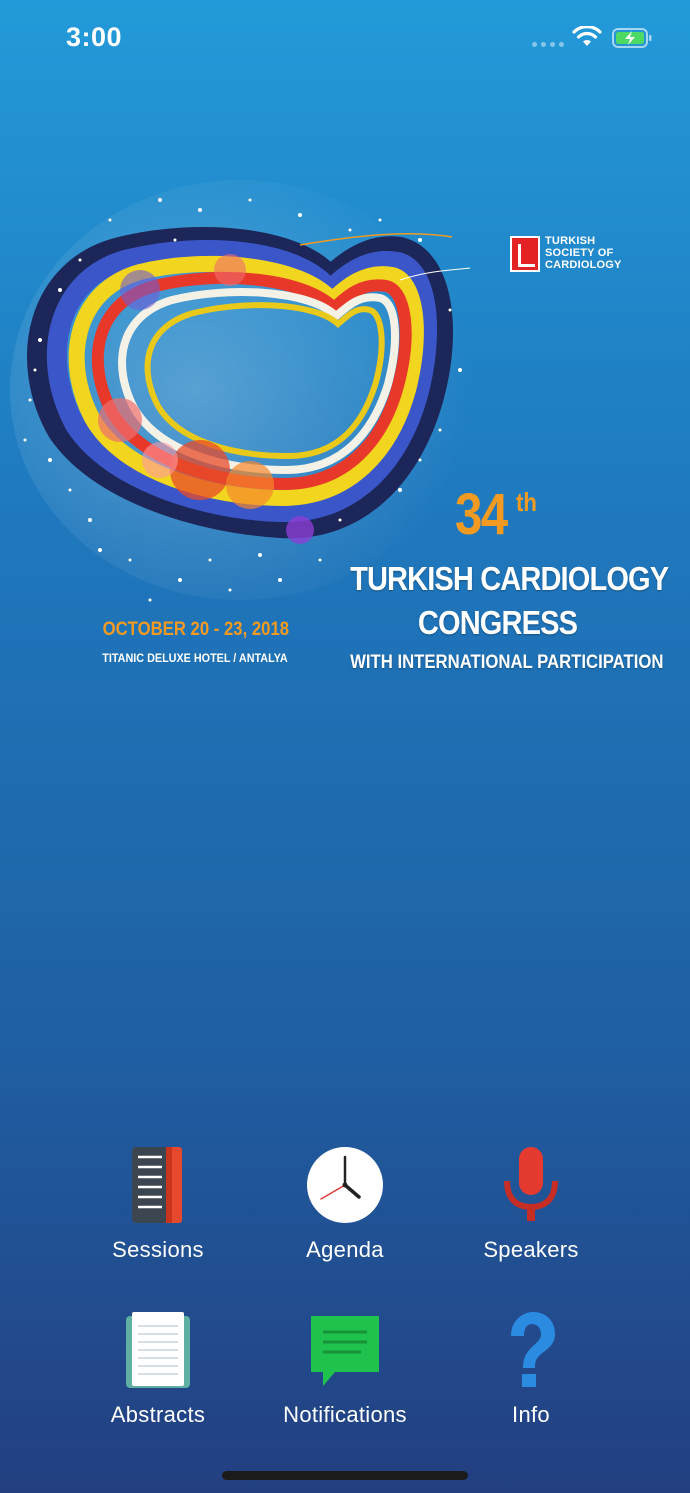 This screenshot has height=1493, width=690. I want to click on battery-charging-icon, so click(632, 38).